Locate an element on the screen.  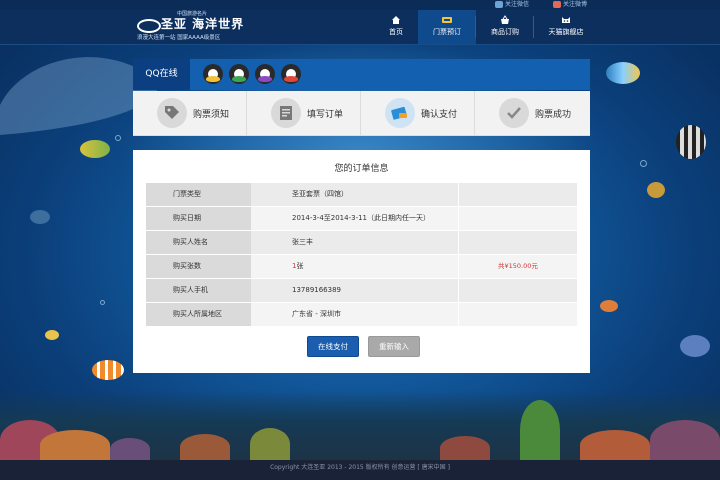
row-key: 购买人所属地区 is located at coordinates (198, 314).